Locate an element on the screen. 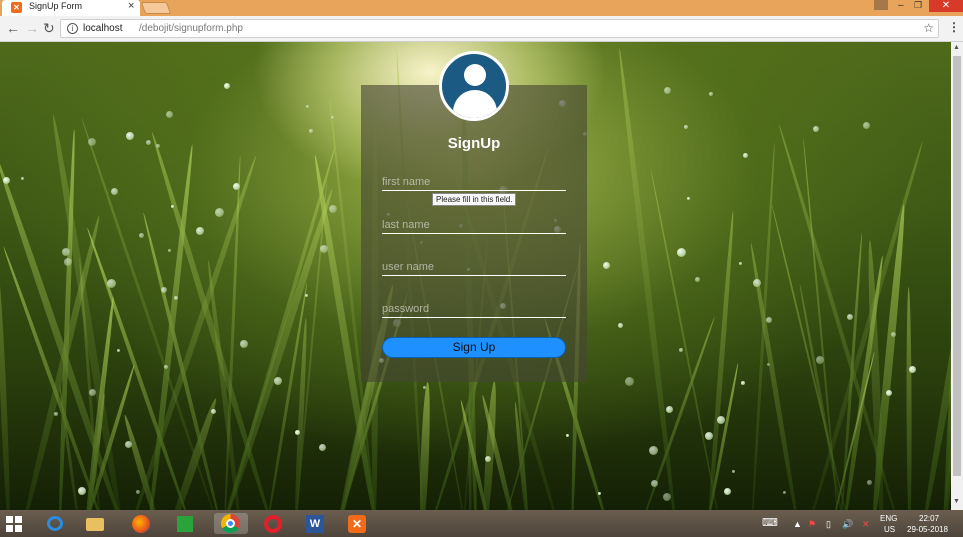  file-explorer-icon is located at coordinates (95, 523).